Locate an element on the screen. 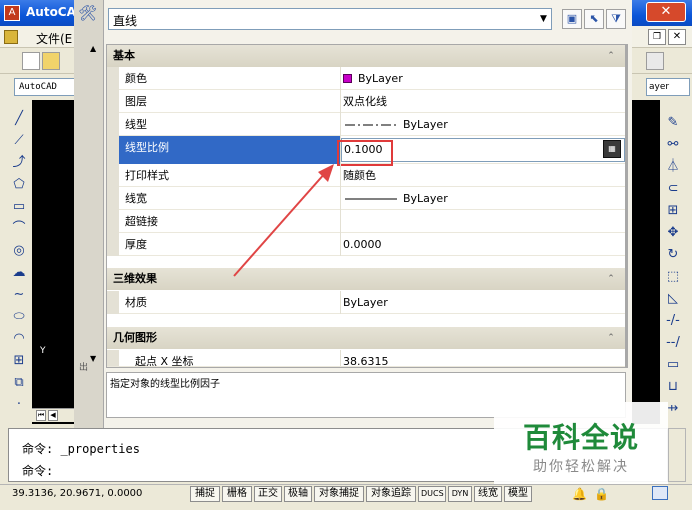  text-style-select: AutoCAD is located at coordinates (46, 87).